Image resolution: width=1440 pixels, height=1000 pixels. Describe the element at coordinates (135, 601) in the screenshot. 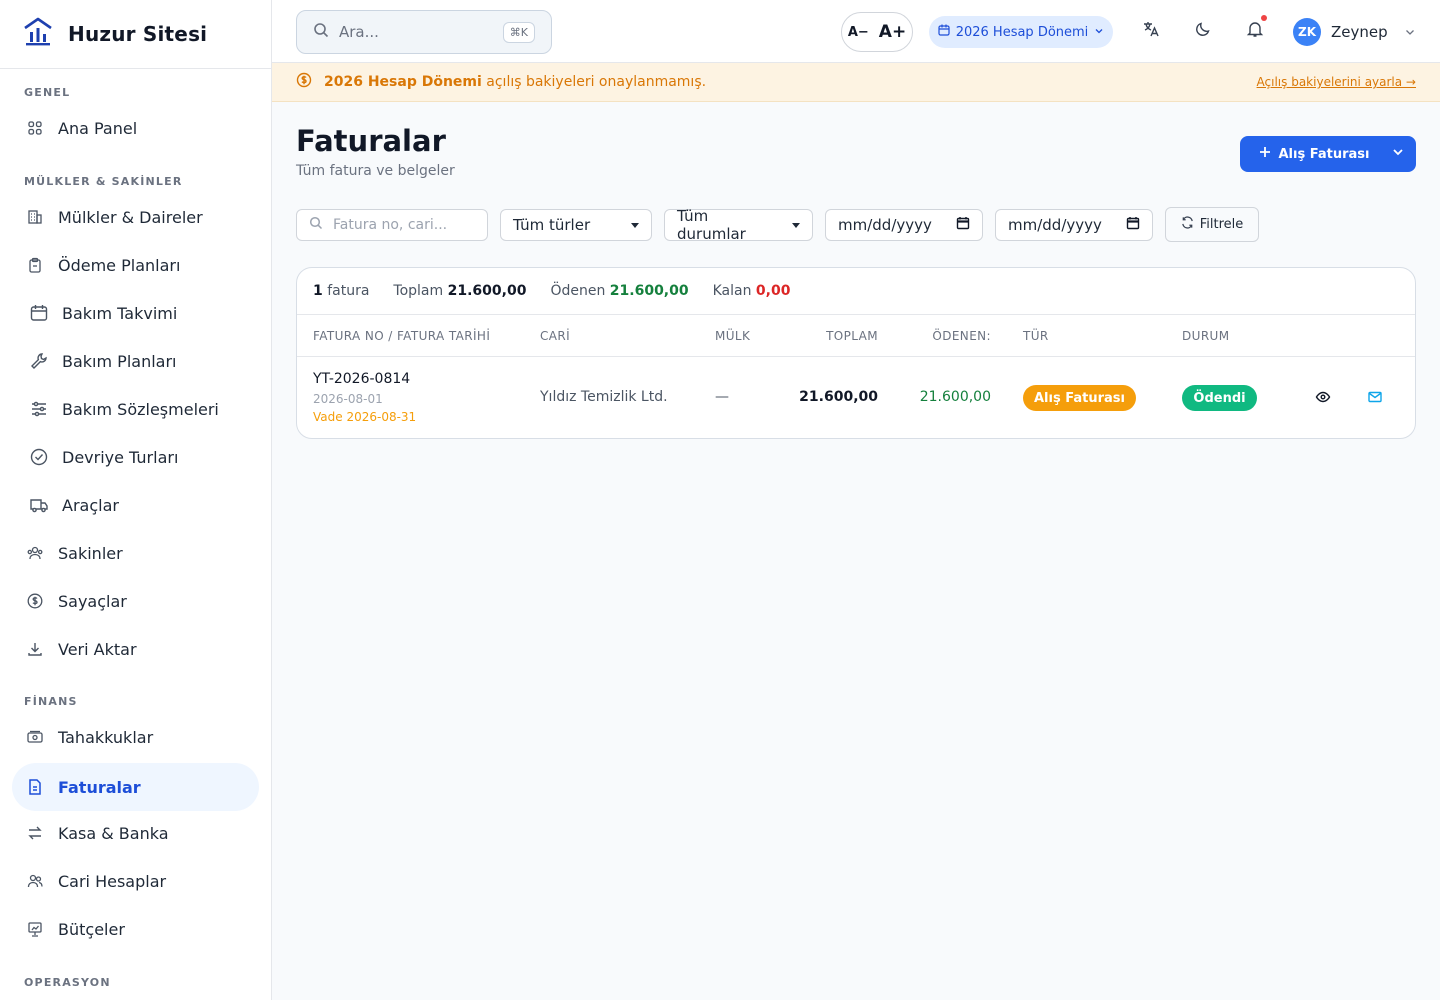

I see `sidebar-item-sayaclar: Sayaçlar` at that location.